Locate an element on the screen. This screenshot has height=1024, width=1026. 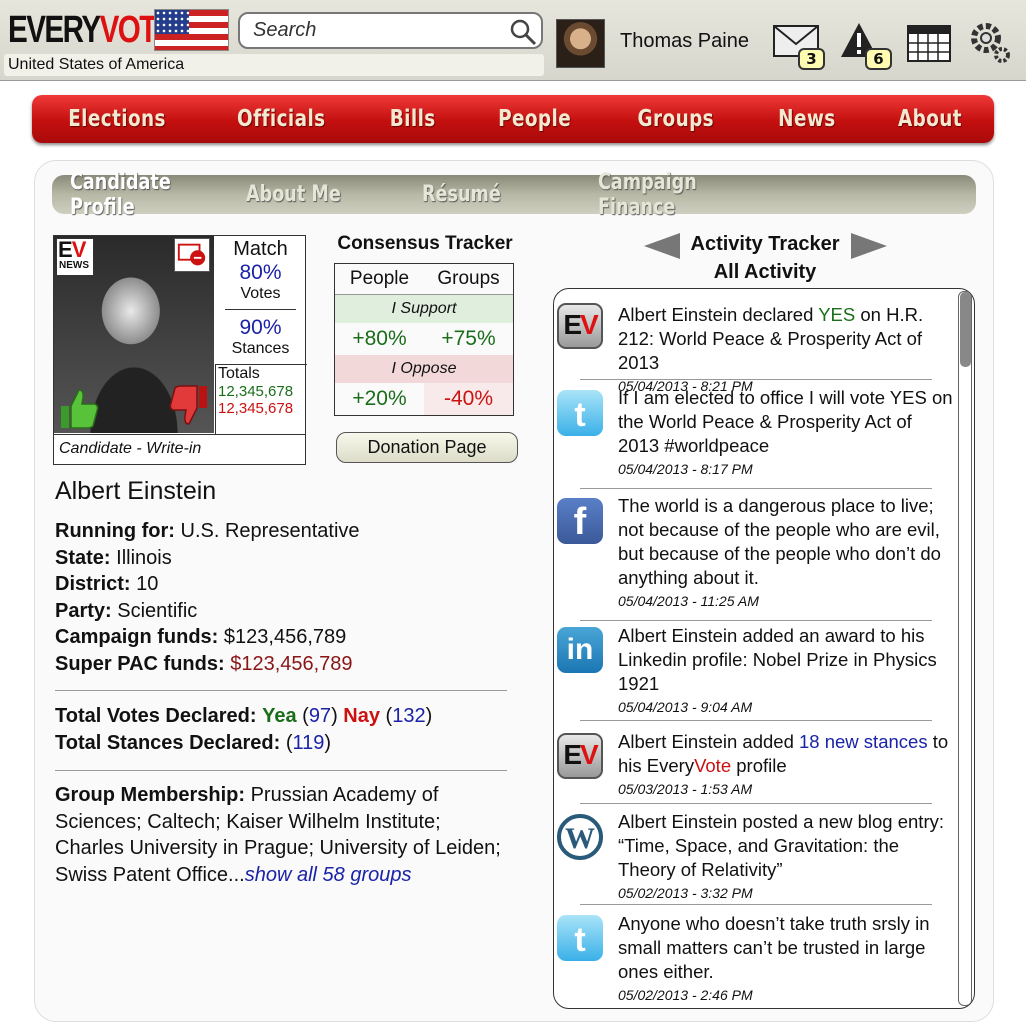
support-groups: +75% is located at coordinates (468, 338).